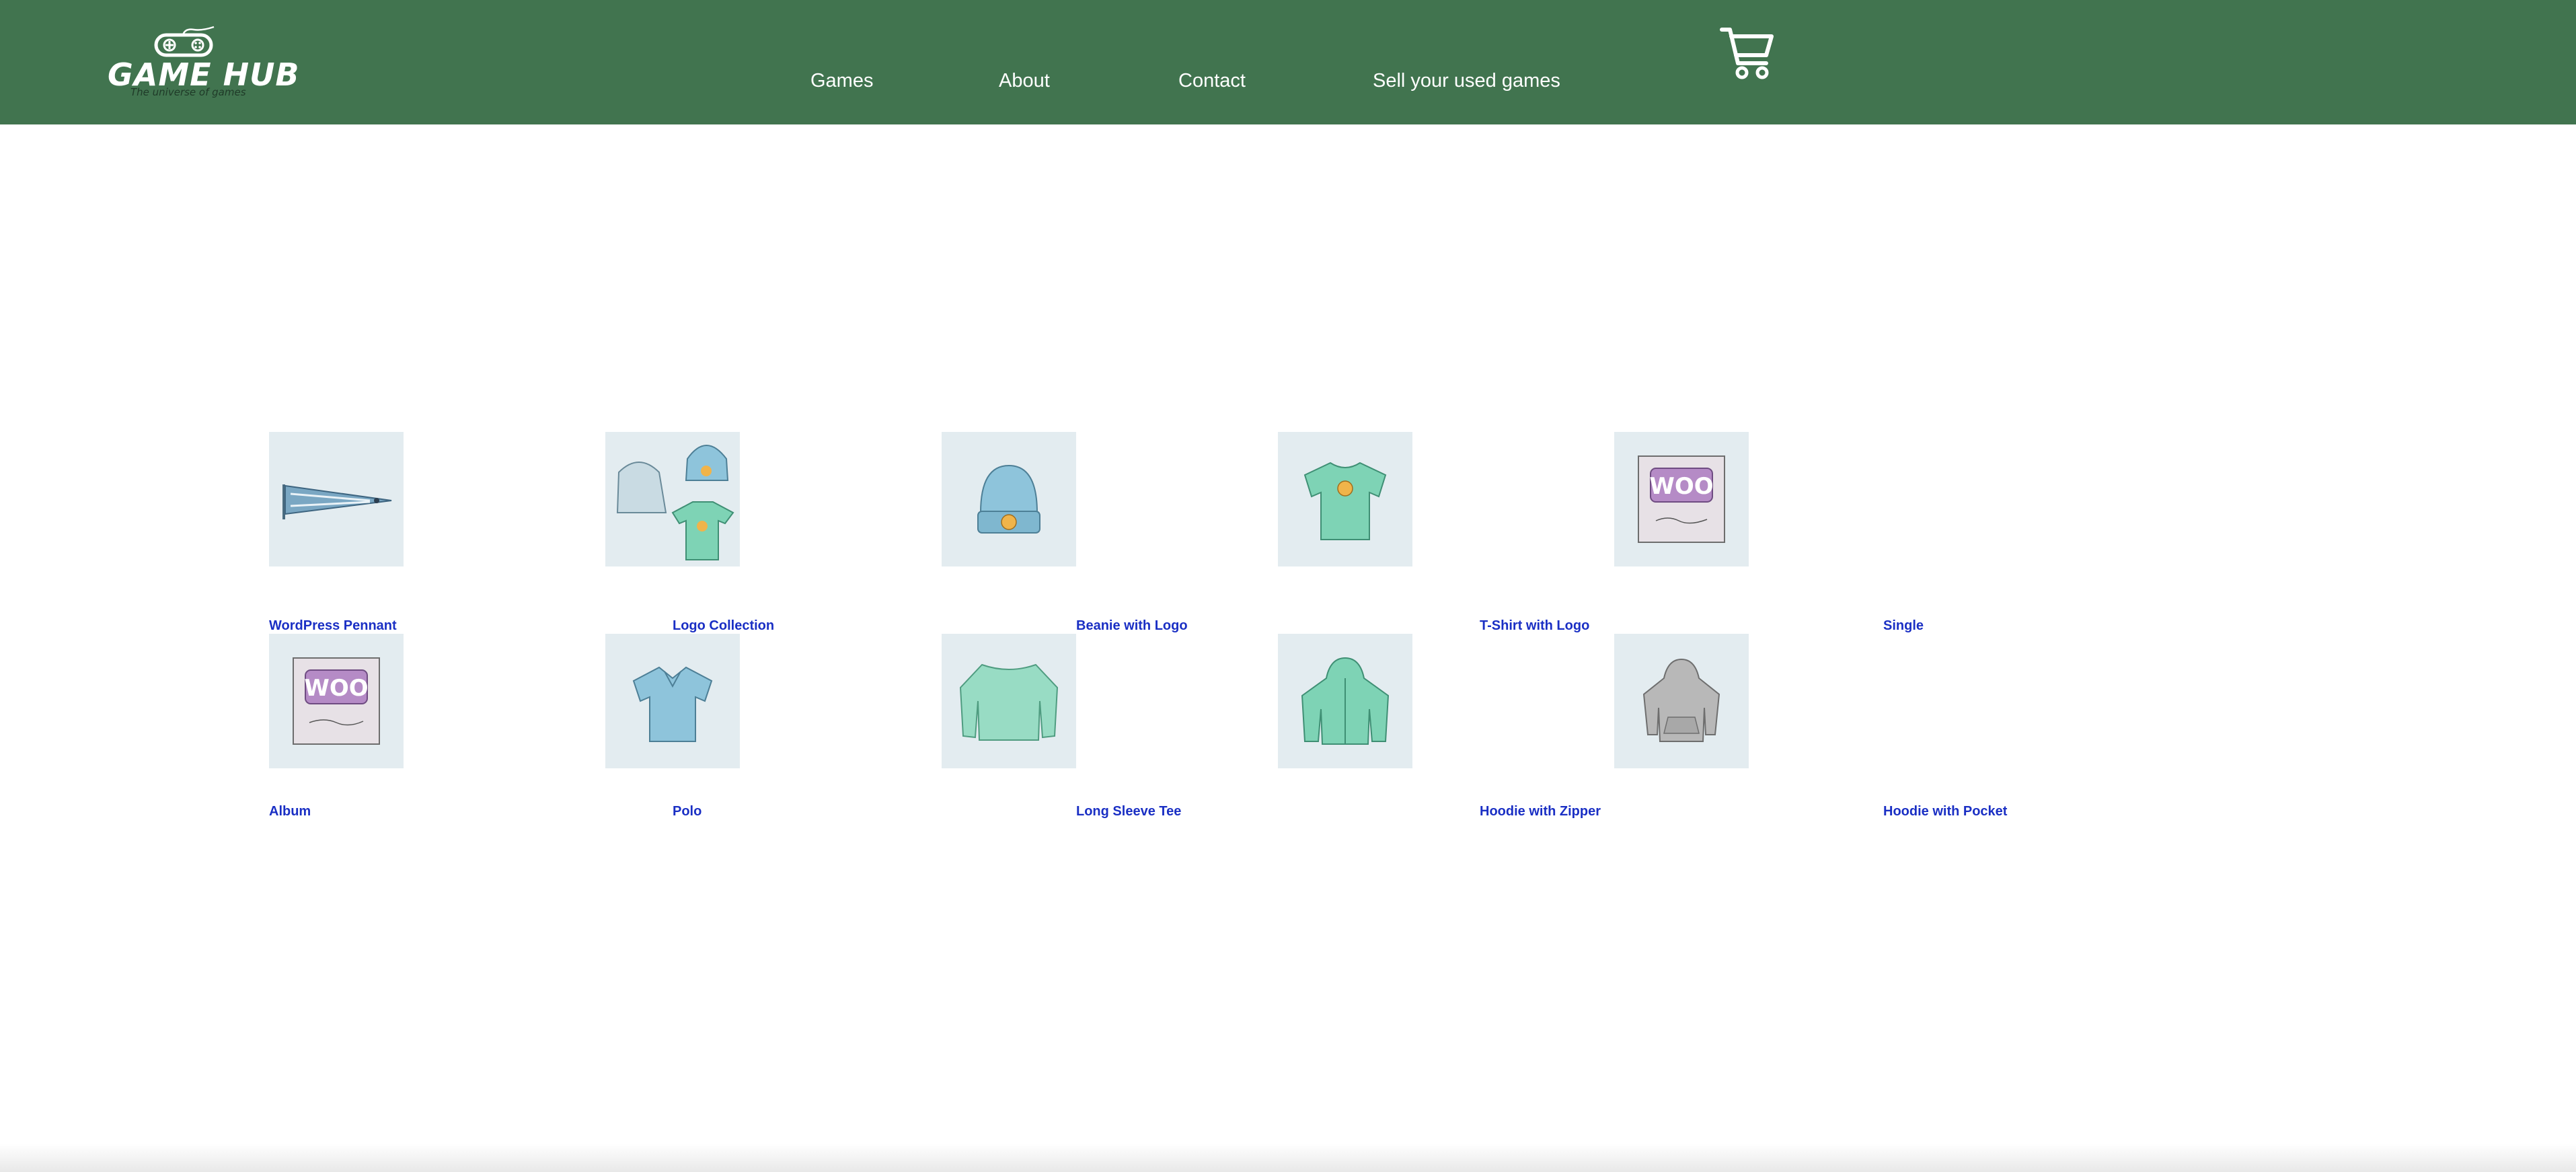 This screenshot has height=1172, width=2576. What do you see at coordinates (687, 811) in the screenshot?
I see `product-title-polo: Polo` at bounding box center [687, 811].